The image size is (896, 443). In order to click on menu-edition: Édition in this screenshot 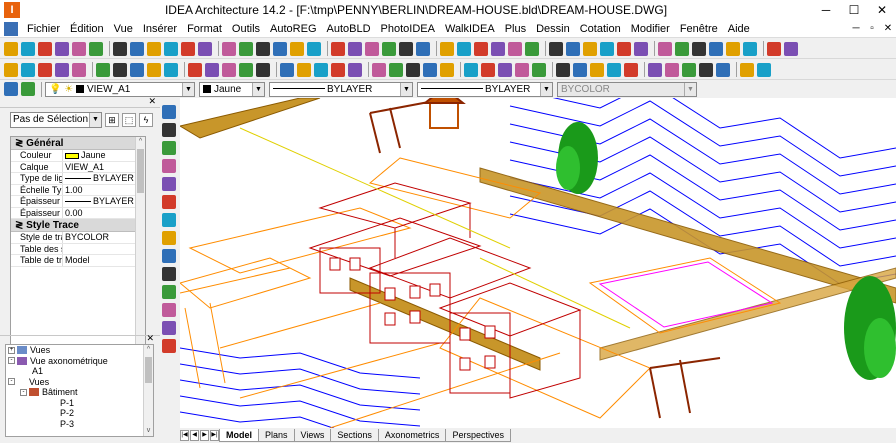, I will do `click(87, 29)`.